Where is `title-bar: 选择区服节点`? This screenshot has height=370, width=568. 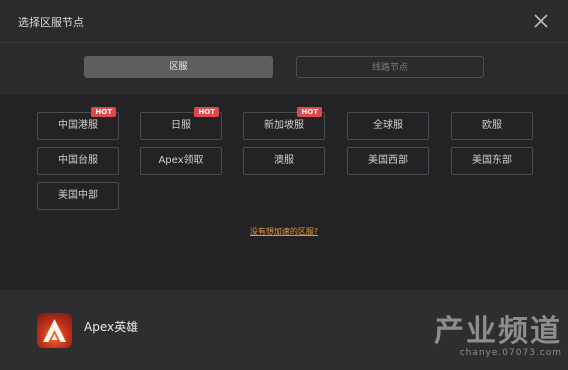 title-bar: 选择区服节点 is located at coordinates (284, 21).